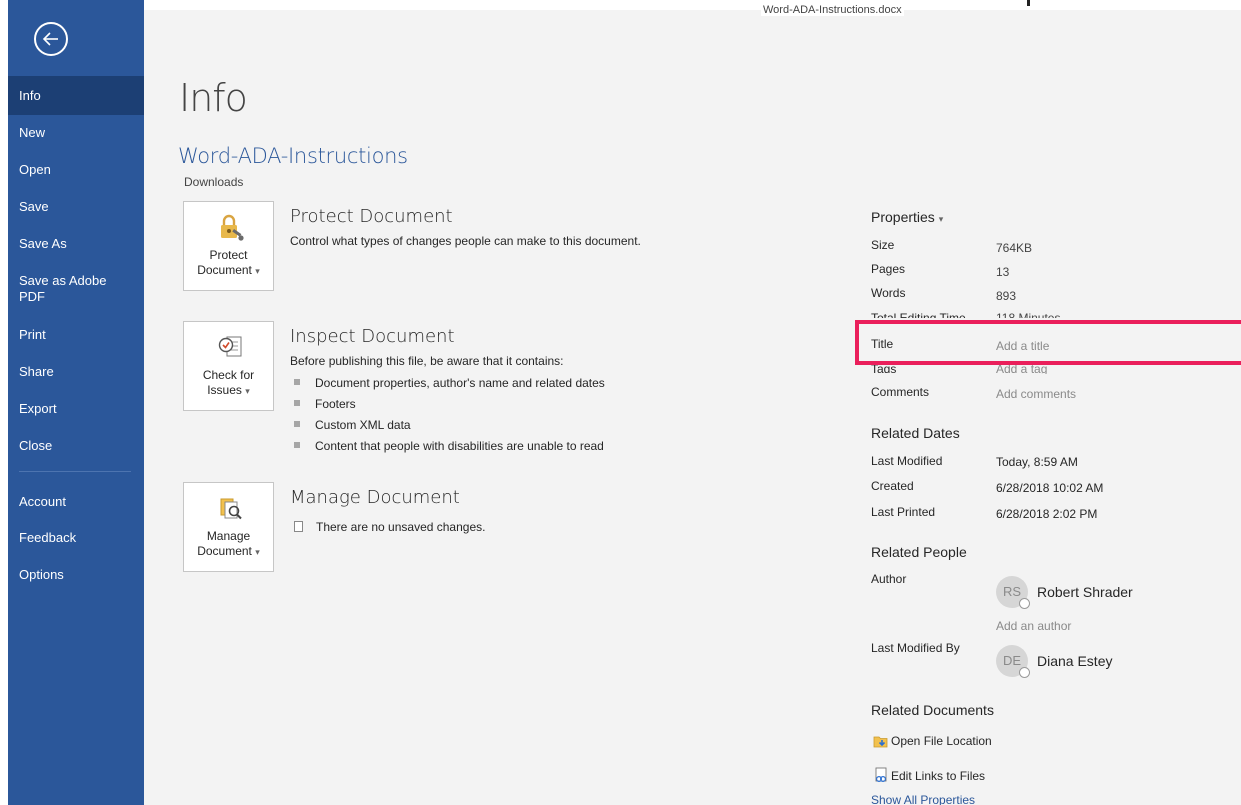  Describe the element at coordinates (1006, 296) in the screenshot. I see `words-value: 893` at that location.